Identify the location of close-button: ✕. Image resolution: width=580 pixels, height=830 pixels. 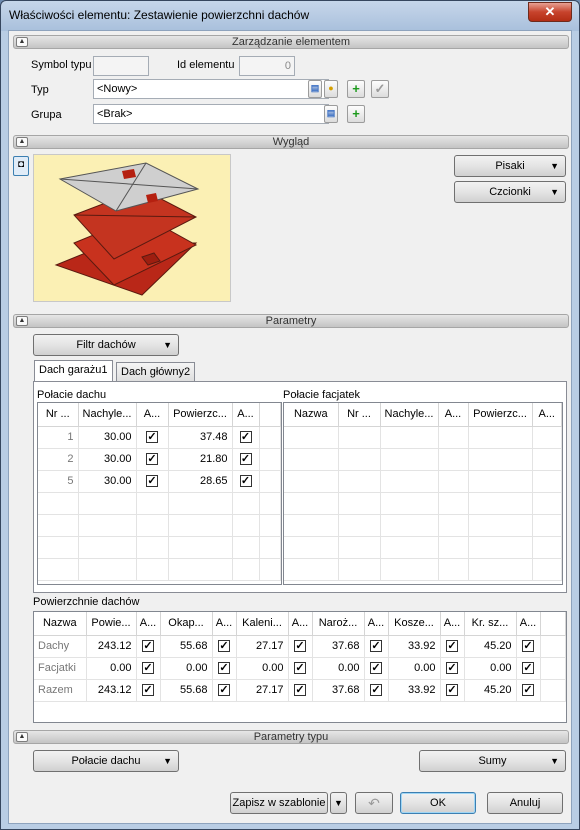
(550, 12).